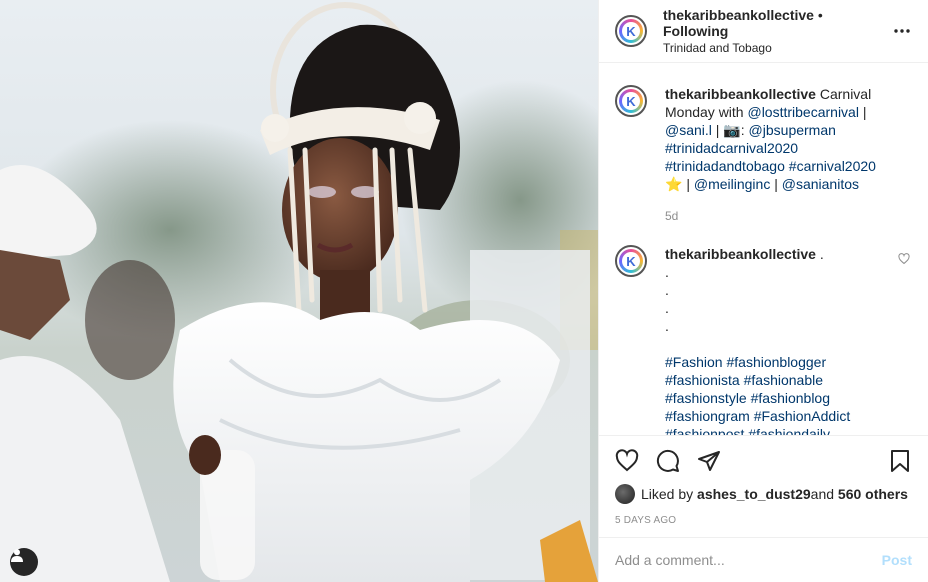  I want to click on likes-middle: and, so click(822, 494).